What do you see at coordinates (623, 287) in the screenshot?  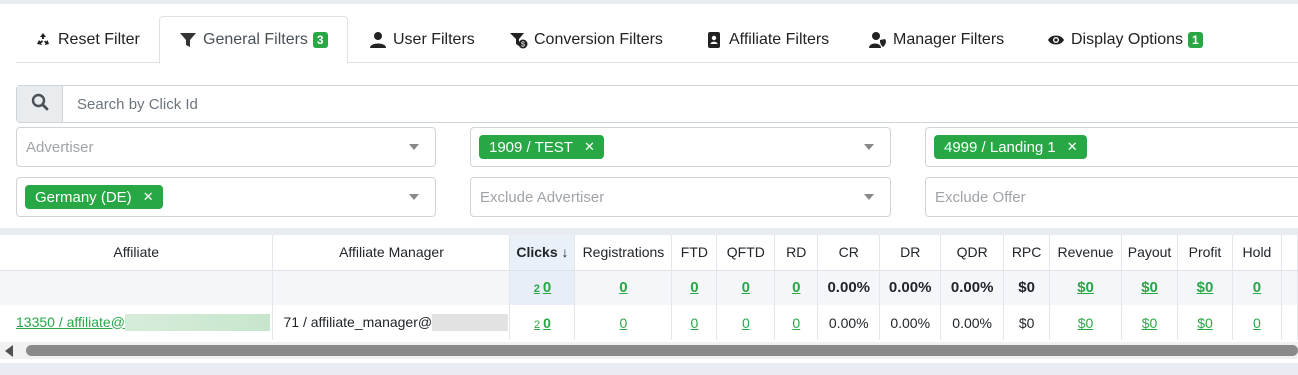 I see `totals-registrations-link: 0` at bounding box center [623, 287].